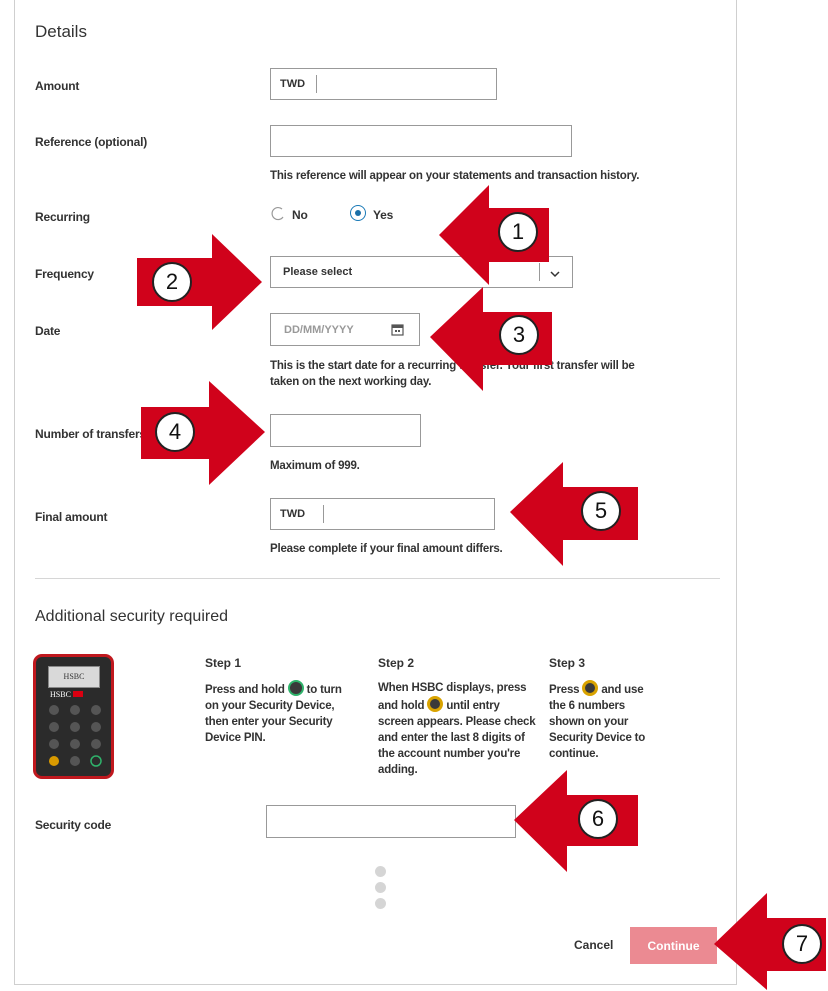 Image resolution: width=828 pixels, height=991 pixels. What do you see at coordinates (300, 215) in the screenshot?
I see `recurring-no-label: No` at bounding box center [300, 215].